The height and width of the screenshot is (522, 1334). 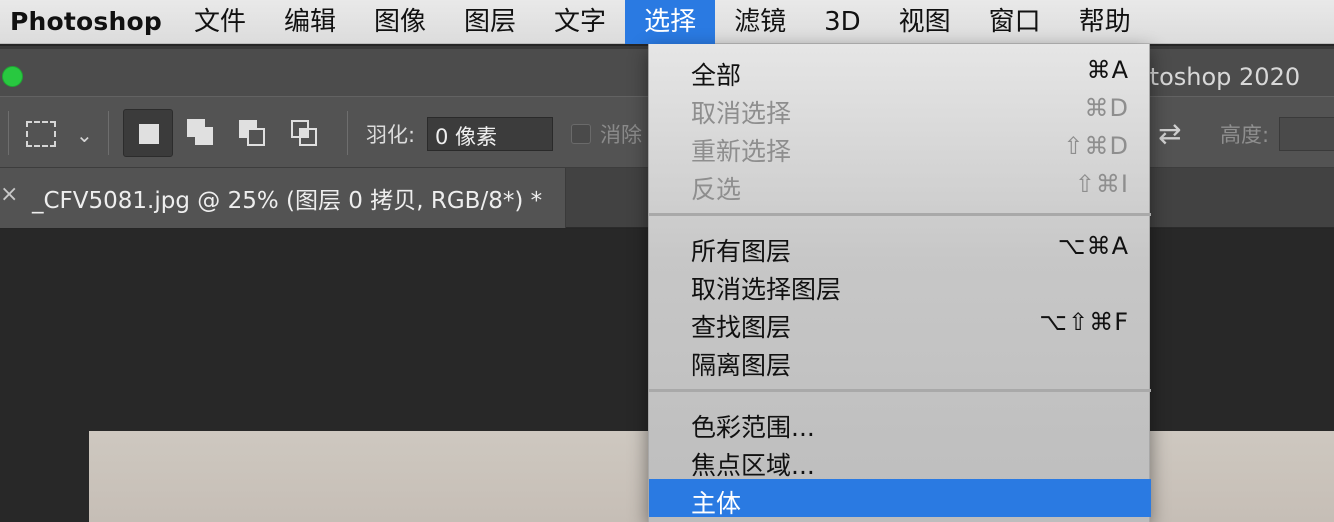 What do you see at coordinates (310, 22) in the screenshot?
I see `menu-edit: 编辑` at bounding box center [310, 22].